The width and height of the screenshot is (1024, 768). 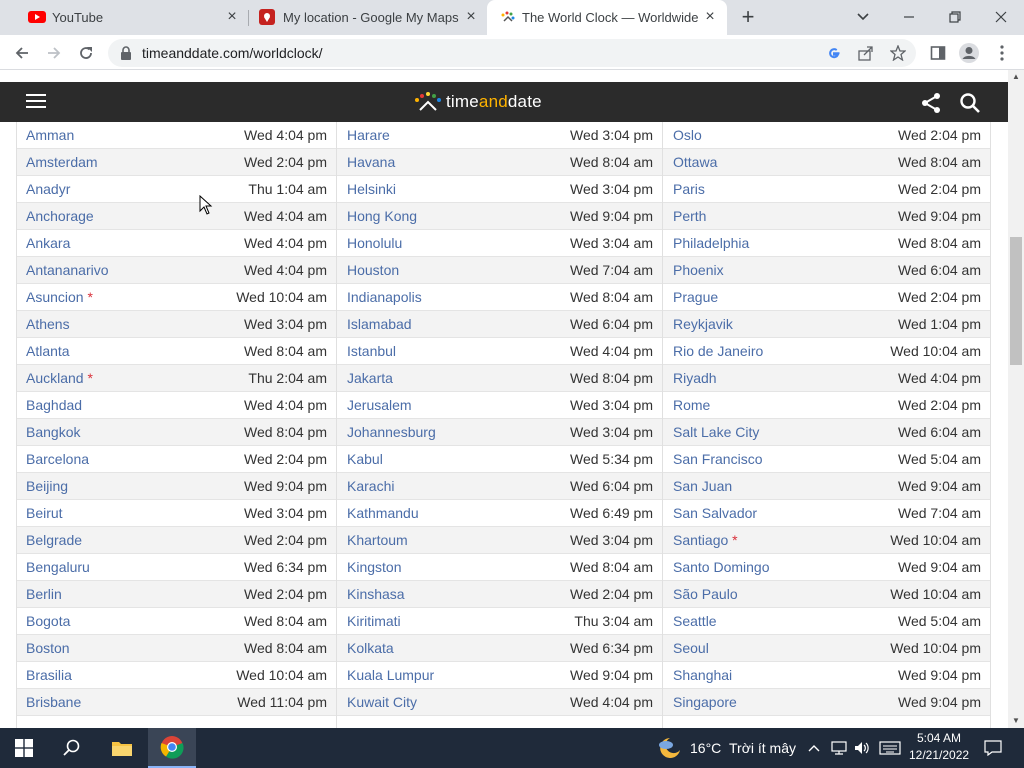 What do you see at coordinates (371, 162) in the screenshot?
I see `city-link: Havana` at bounding box center [371, 162].